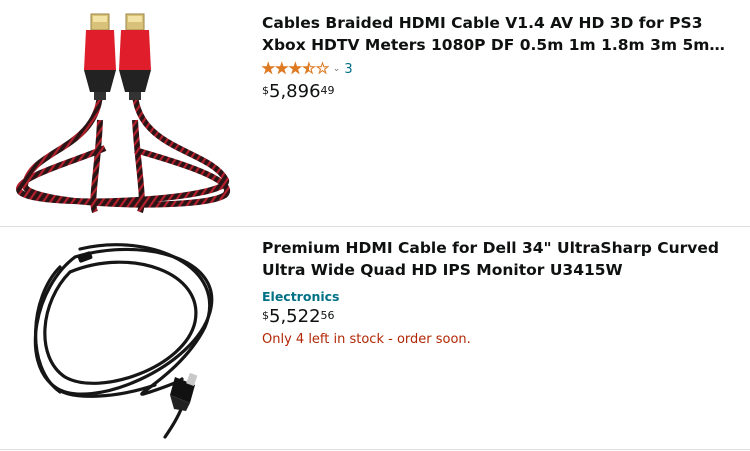 The height and width of the screenshot is (451, 750). Describe the element at coordinates (501, 92) in the screenshot. I see `price: $ 5,896 49` at that location.